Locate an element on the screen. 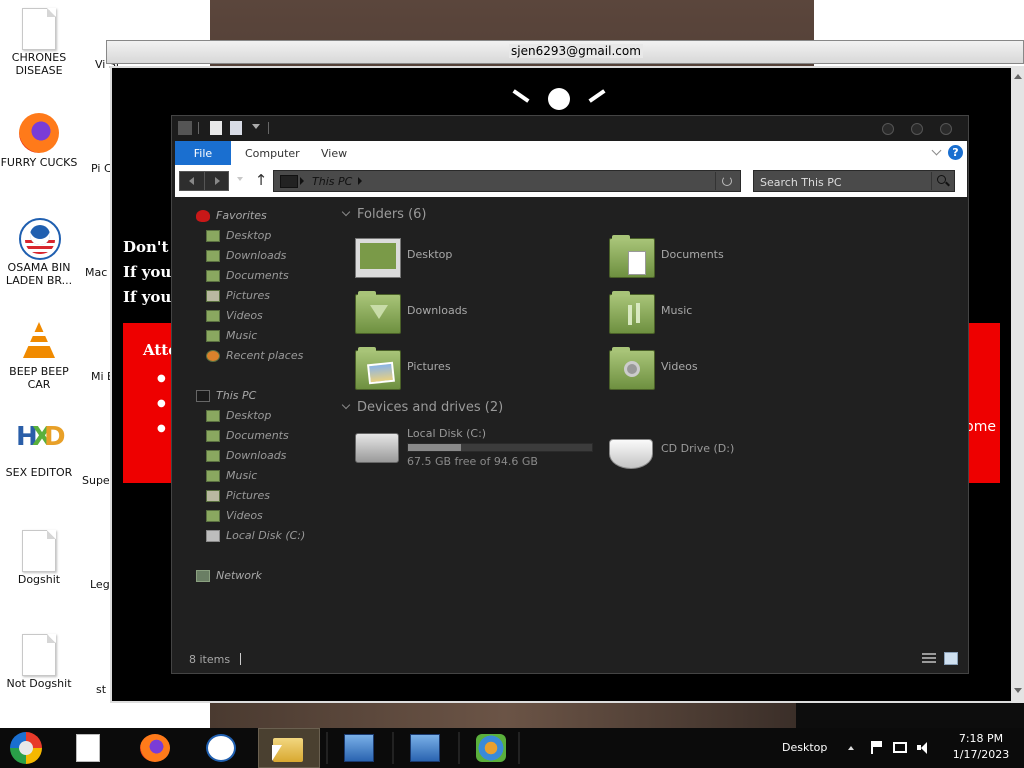 Image resolution: width=1024 pixels, height=768 pixels. tab-file: File is located at coordinates (203, 153).